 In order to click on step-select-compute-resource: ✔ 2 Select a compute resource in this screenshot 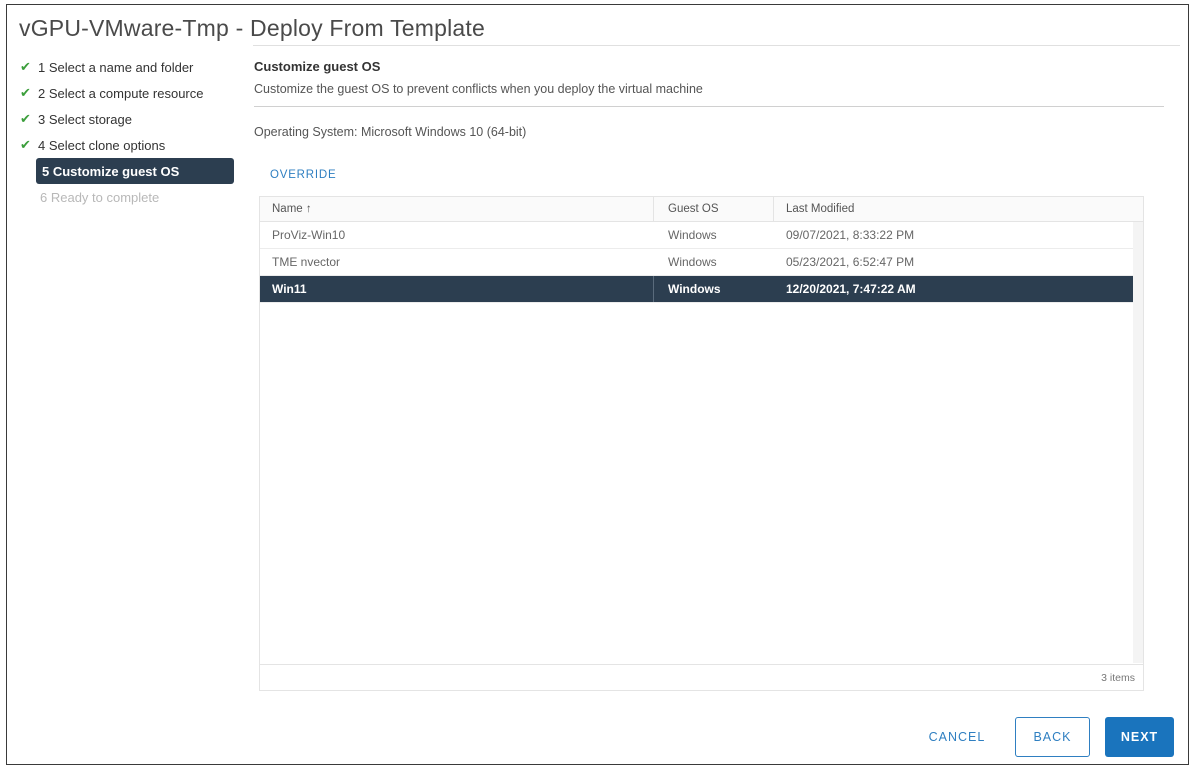, I will do `click(131, 93)`.